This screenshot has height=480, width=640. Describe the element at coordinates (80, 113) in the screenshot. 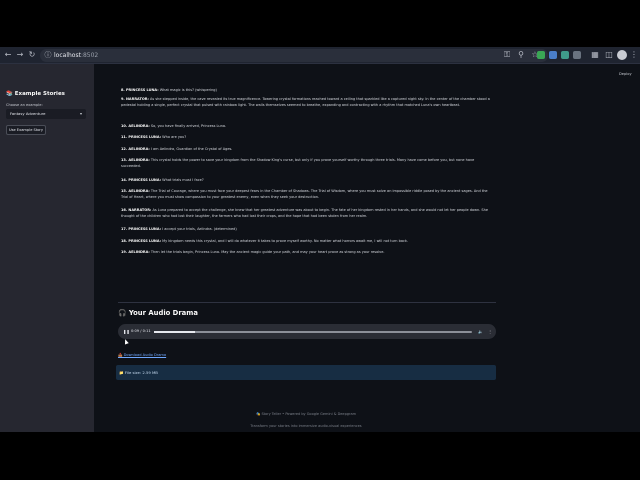

I see `chevron-down-icon: ▾` at that location.